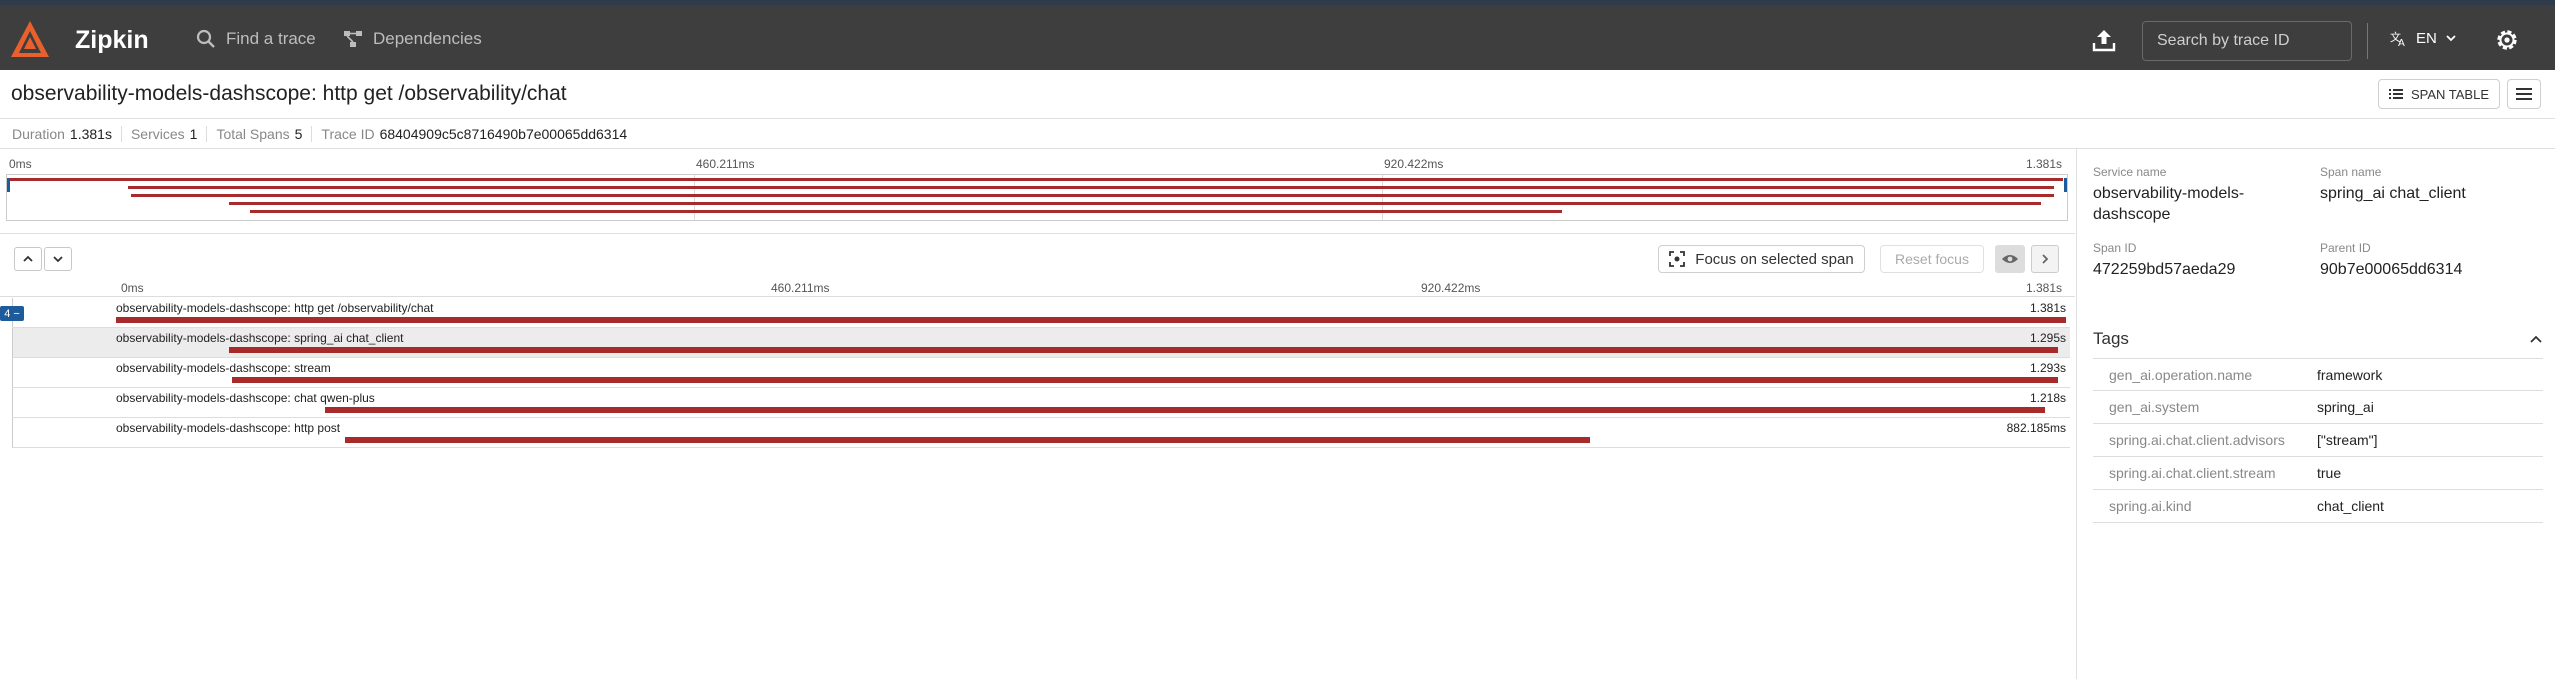 This screenshot has width=2555, height=679. I want to click on tag-row: spring.ai.chat.client.stream true, so click(2318, 473).